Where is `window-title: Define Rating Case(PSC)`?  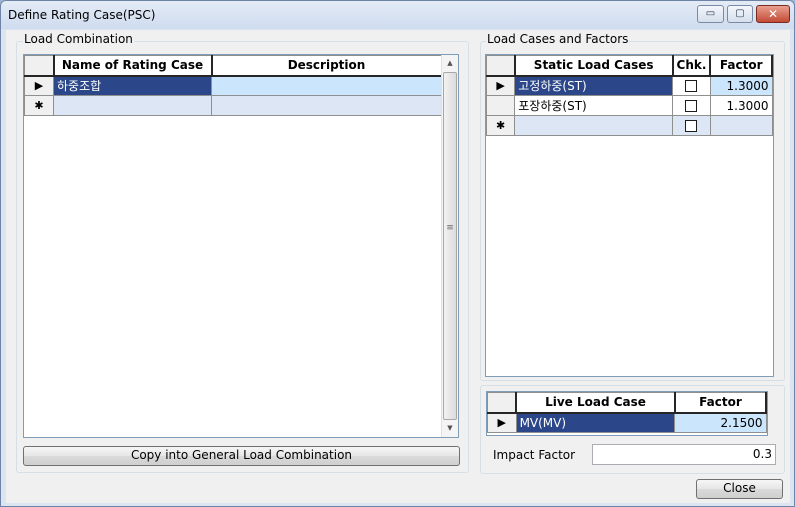 window-title: Define Rating Case(PSC) is located at coordinates (82, 15).